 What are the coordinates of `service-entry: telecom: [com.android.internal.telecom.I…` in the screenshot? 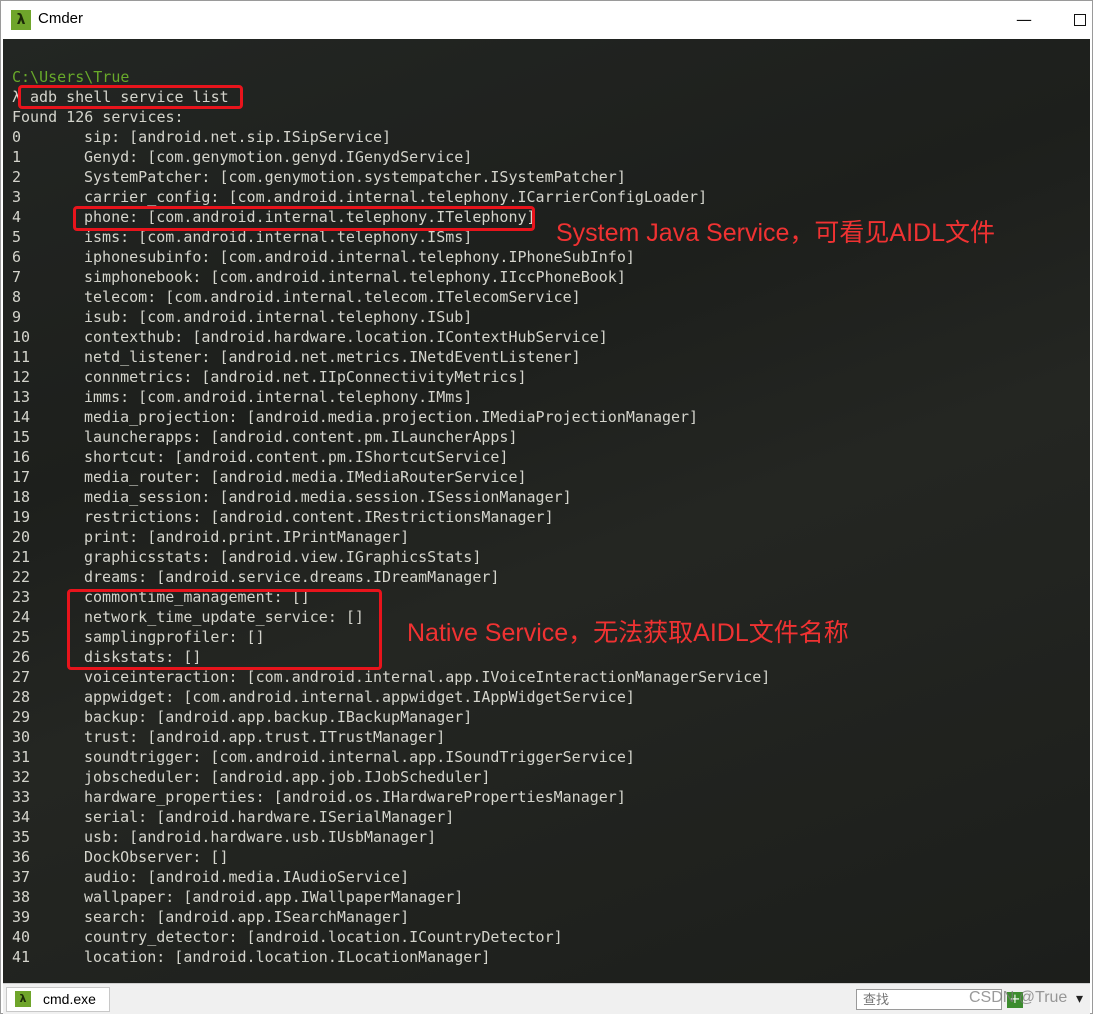 It's located at (332, 297).